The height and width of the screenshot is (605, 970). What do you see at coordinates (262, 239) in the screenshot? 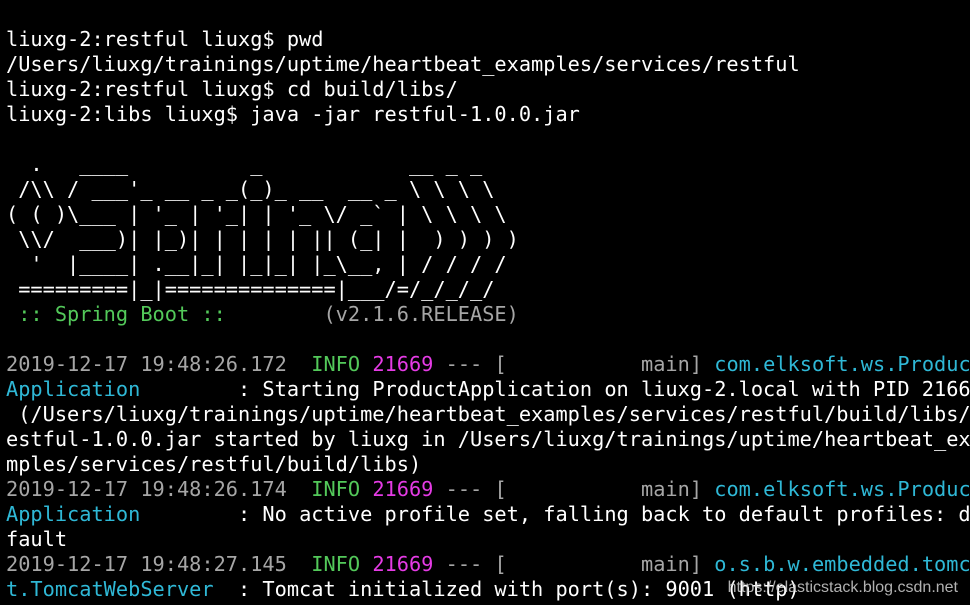
I see `spring-banner-line: \\/ ___)| |_)| | | | | || (_| | ) ) ) )` at bounding box center [262, 239].